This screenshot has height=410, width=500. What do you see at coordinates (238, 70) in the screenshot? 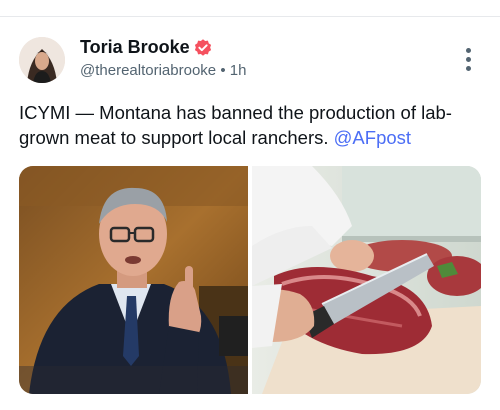
I see `post-time: 1h` at bounding box center [238, 70].